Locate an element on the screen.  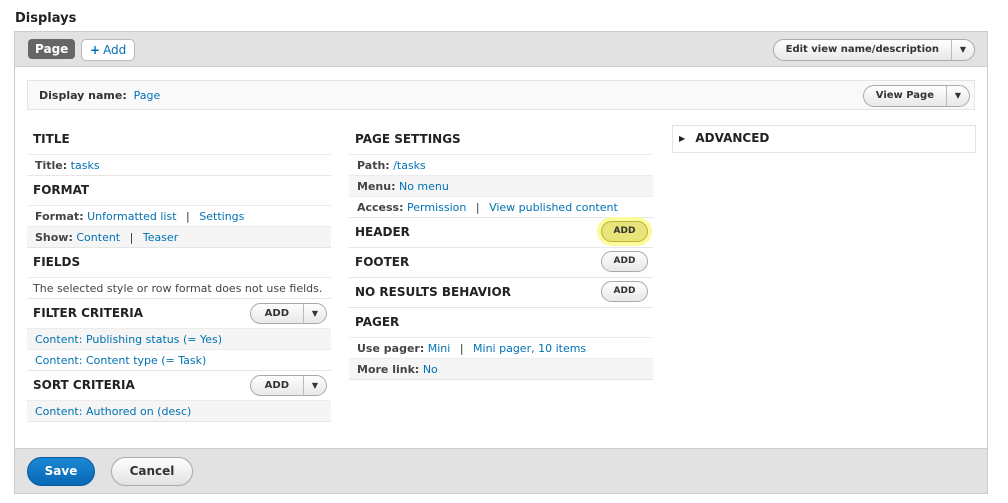
path-key: Path: is located at coordinates (373, 165).